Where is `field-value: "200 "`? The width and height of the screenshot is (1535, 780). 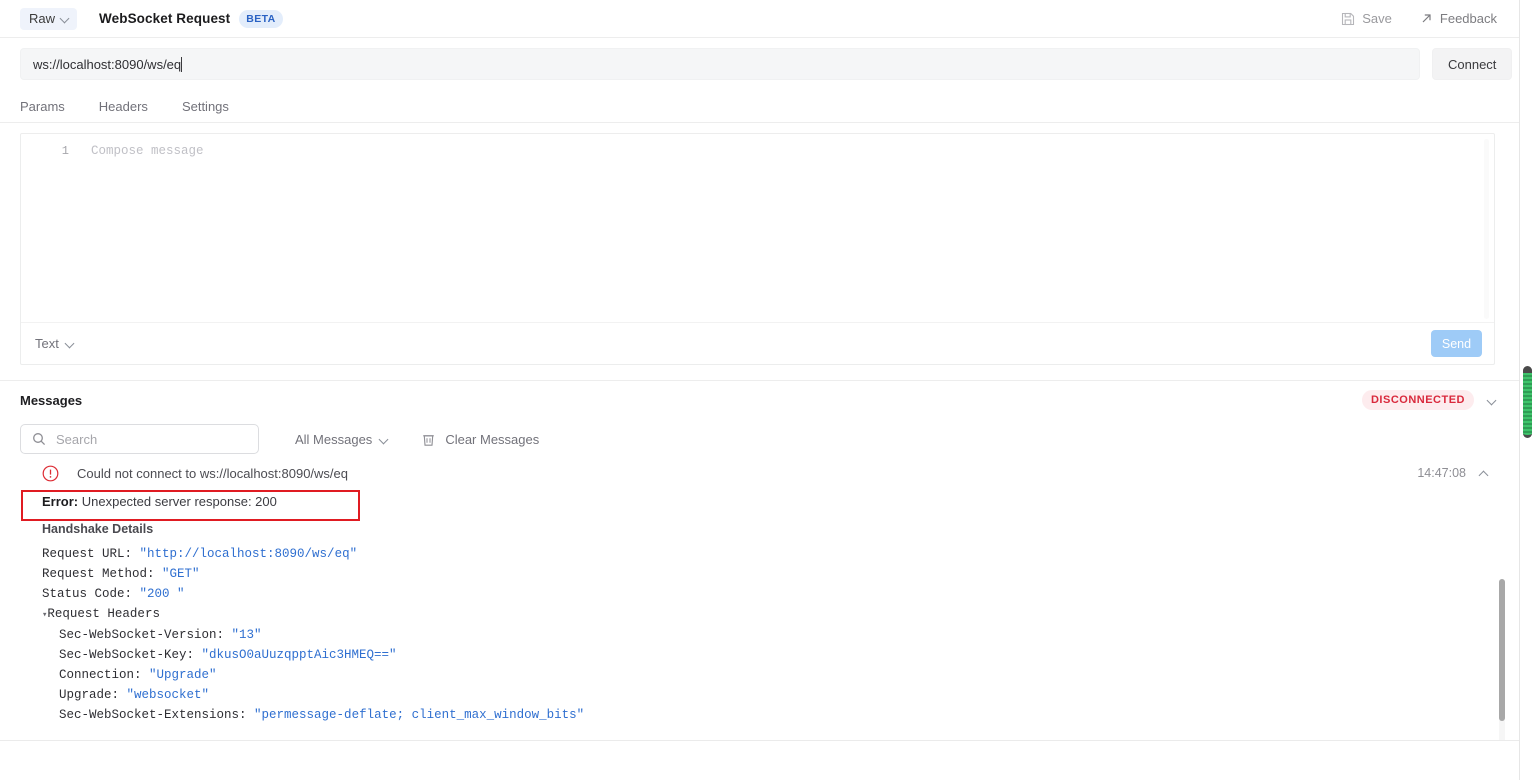 field-value: "200 " is located at coordinates (162, 594).